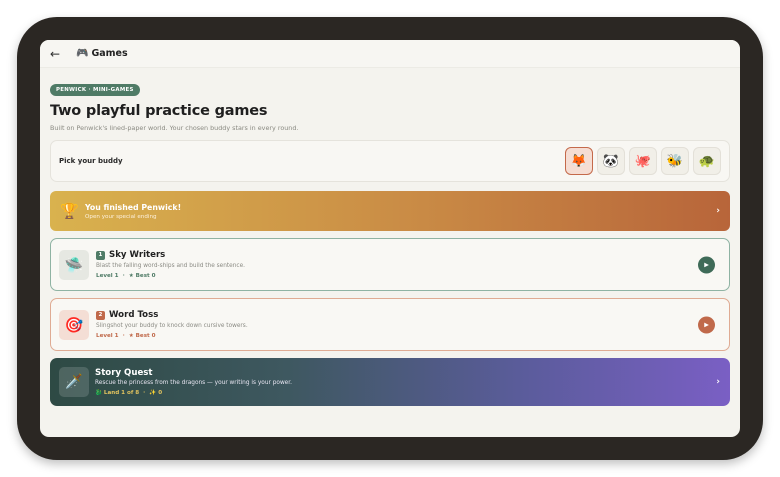  Describe the element at coordinates (100, 315) in the screenshot. I see `game-number-badge: 2` at that location.